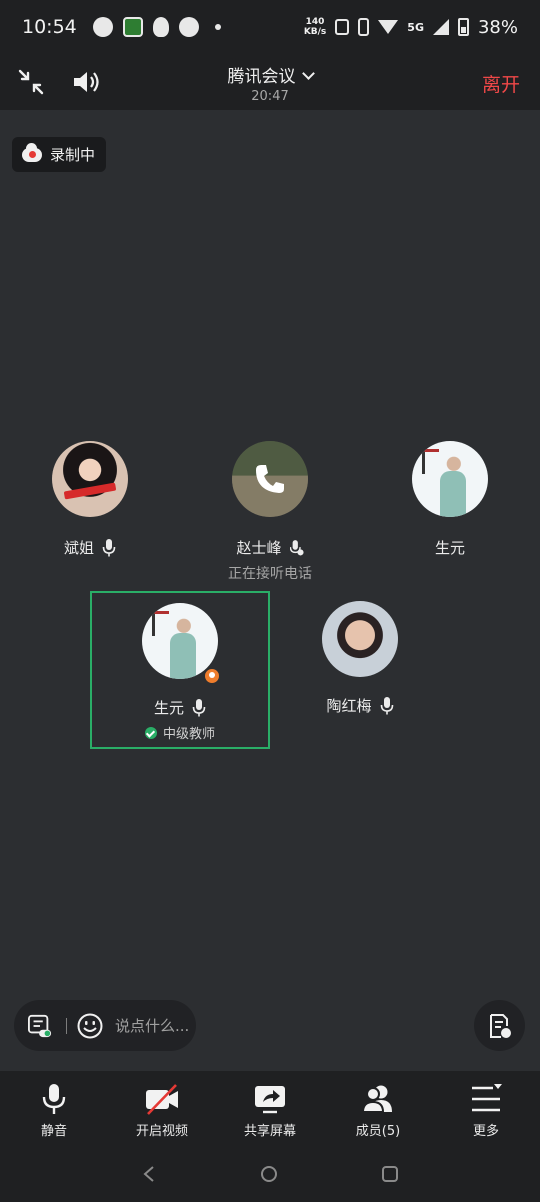  I want to click on wechat-icon, so click(102, 27).